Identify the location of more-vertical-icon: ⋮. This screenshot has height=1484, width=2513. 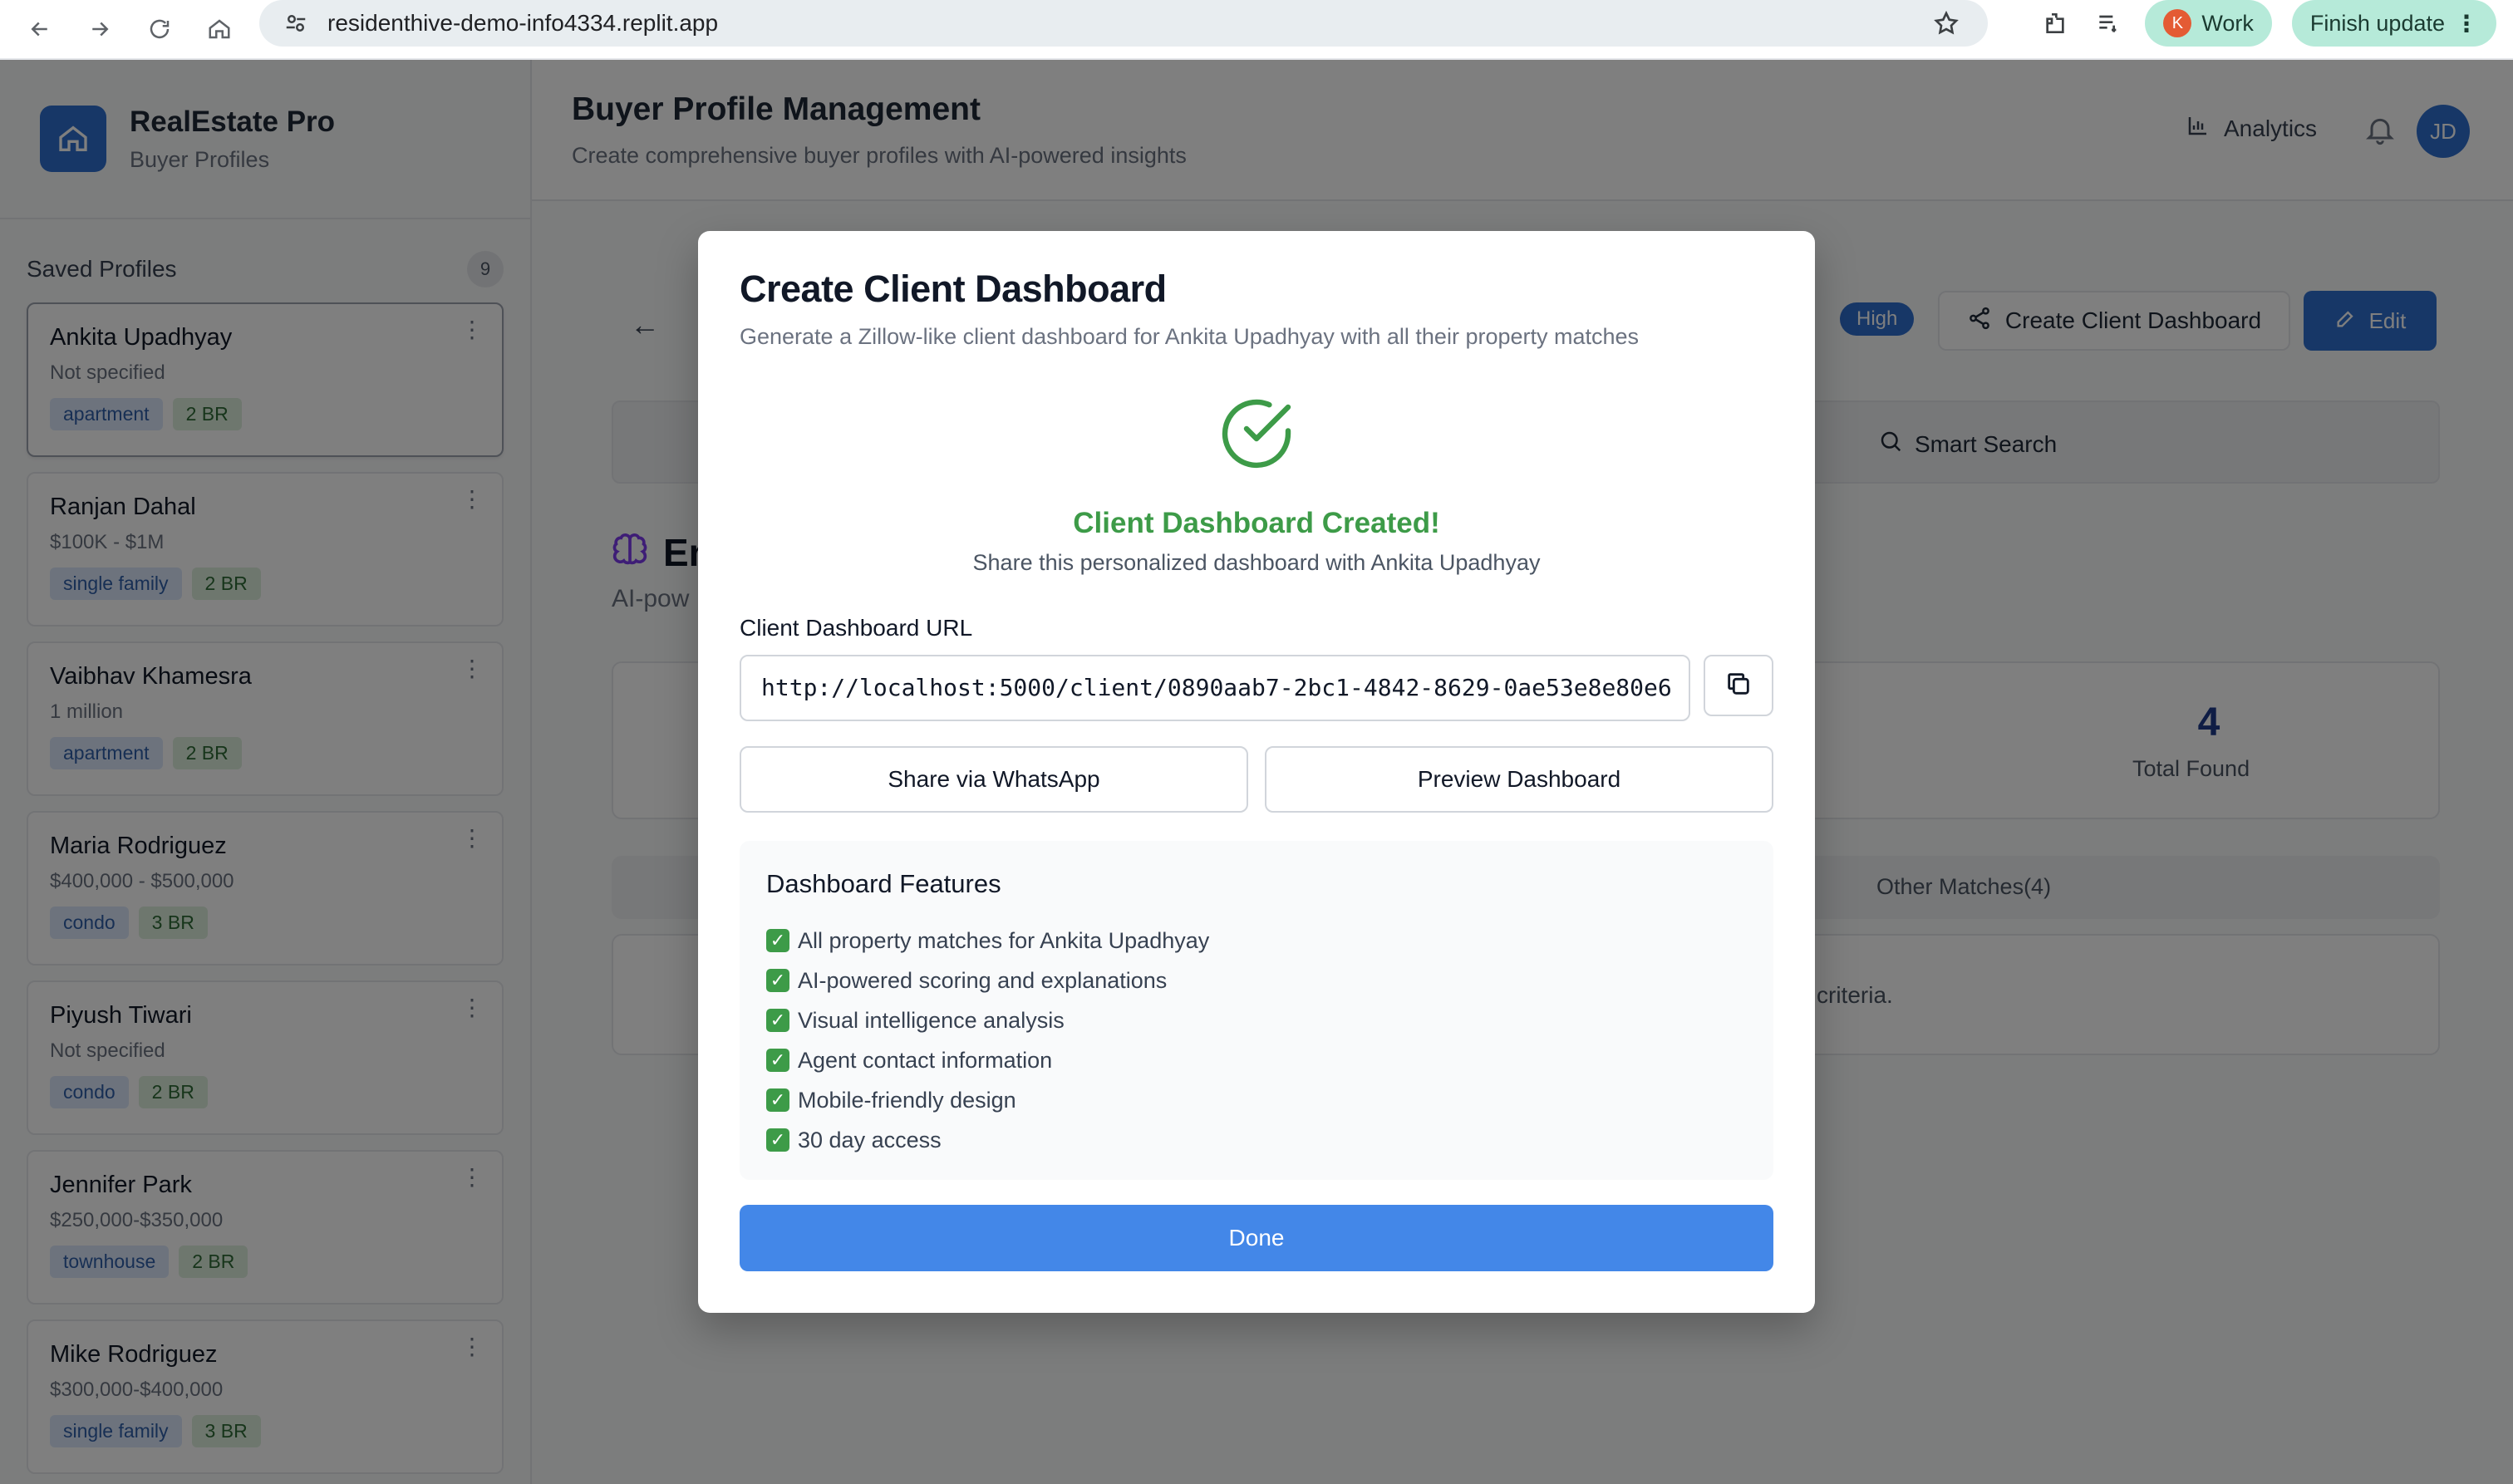
(2466, 23).